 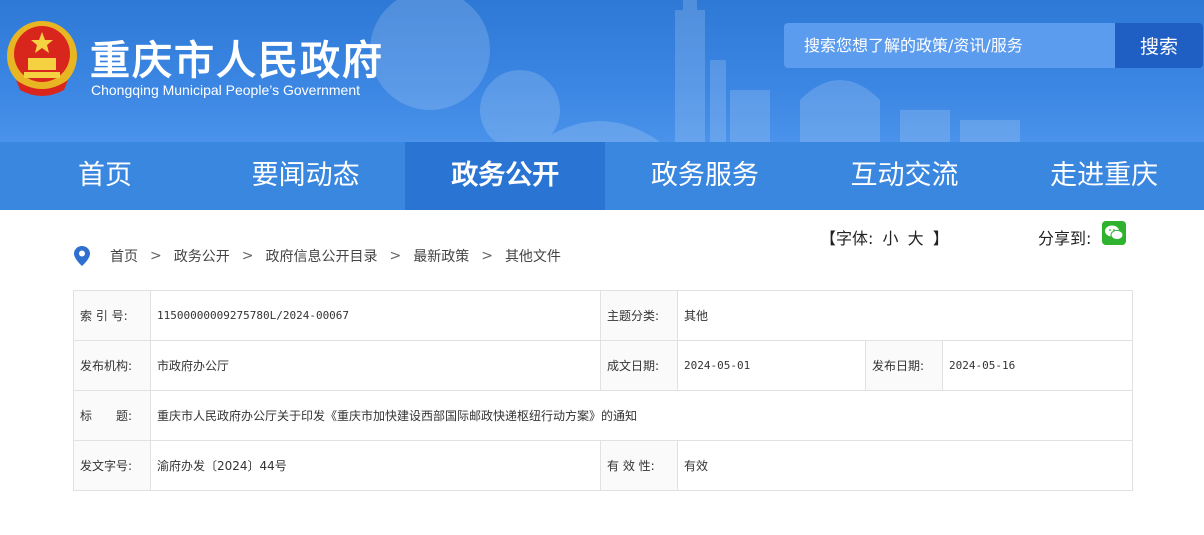 I want to click on breadcrumb-gov-affairs-open: 政务公开, so click(x=202, y=256).